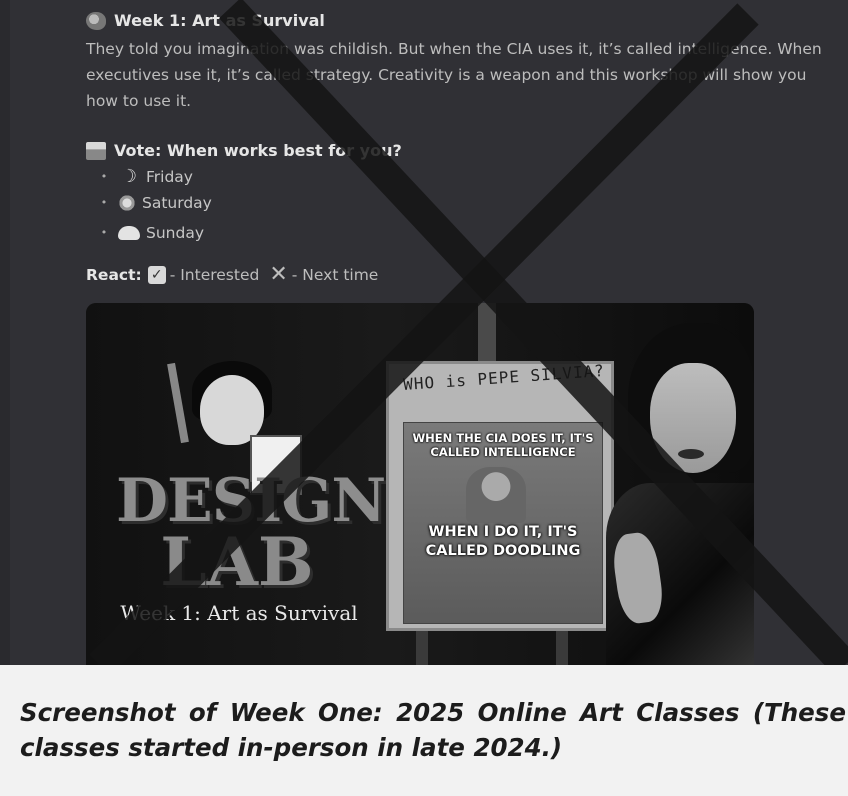 The width and height of the screenshot is (848, 796). I want to click on cloud-sun-icon, so click(129, 233).